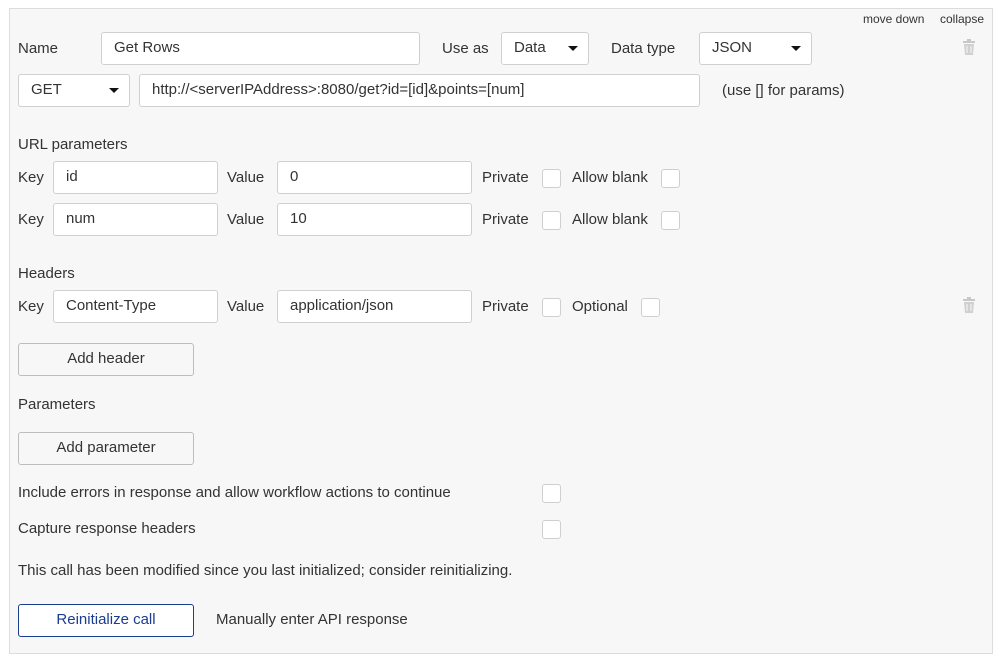 The width and height of the screenshot is (1003, 660). What do you see at coordinates (962, 19) in the screenshot?
I see `collapse-link: collapse` at bounding box center [962, 19].